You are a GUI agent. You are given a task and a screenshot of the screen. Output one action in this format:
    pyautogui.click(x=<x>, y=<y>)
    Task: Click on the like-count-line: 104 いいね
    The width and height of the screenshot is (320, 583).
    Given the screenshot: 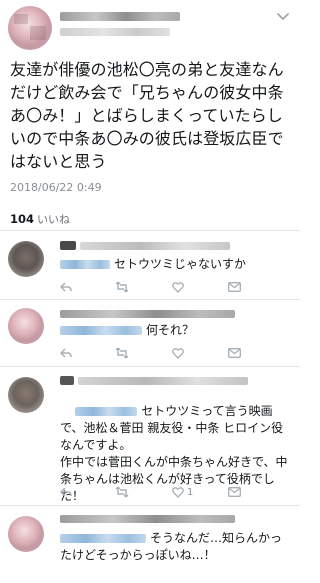 What is the action you would take?
    pyautogui.click(x=40, y=219)
    